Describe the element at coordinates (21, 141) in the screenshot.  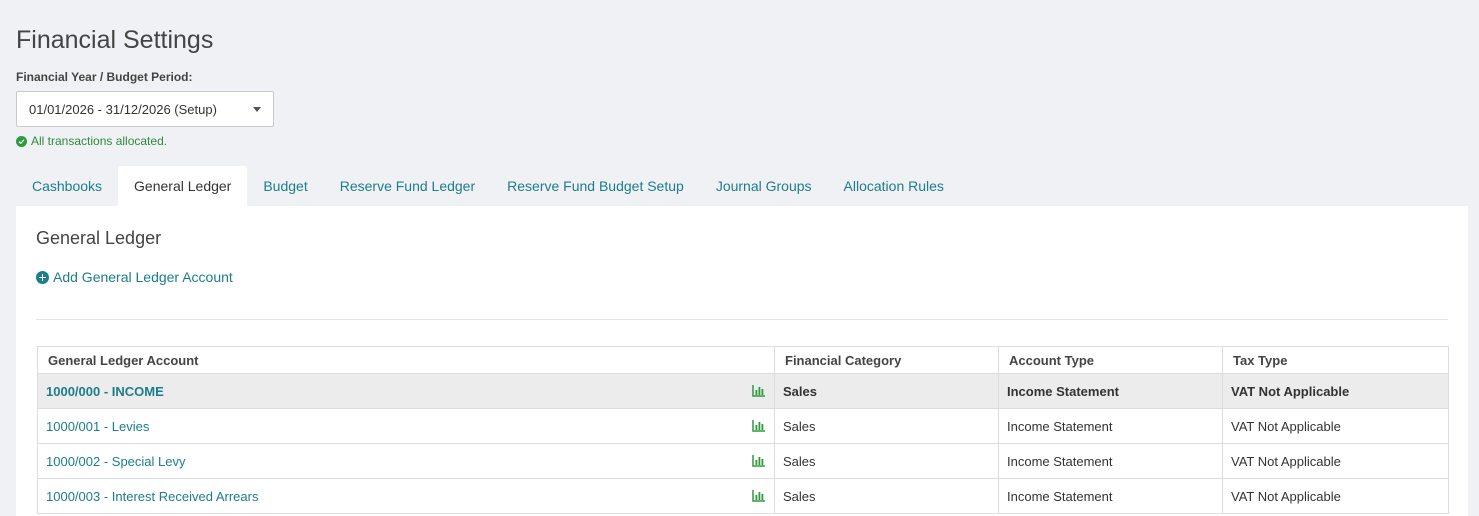
I see `check-circle-icon` at that location.